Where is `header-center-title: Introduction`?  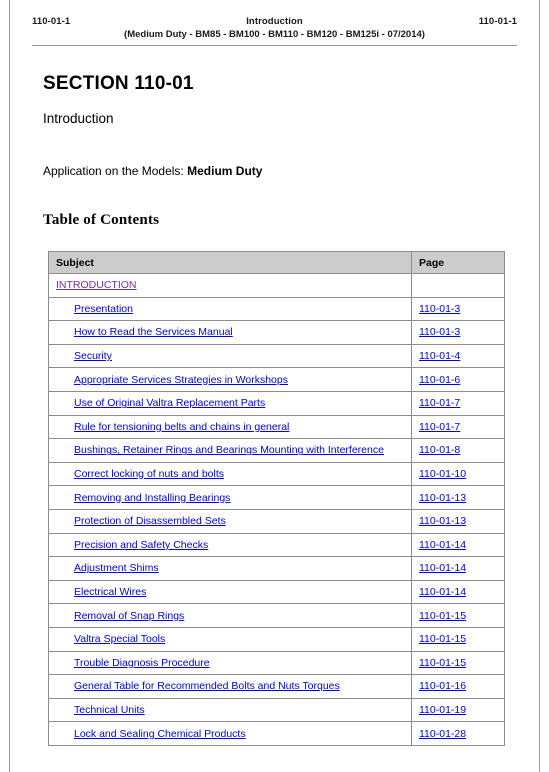
header-center-title: Introduction is located at coordinates (274, 21).